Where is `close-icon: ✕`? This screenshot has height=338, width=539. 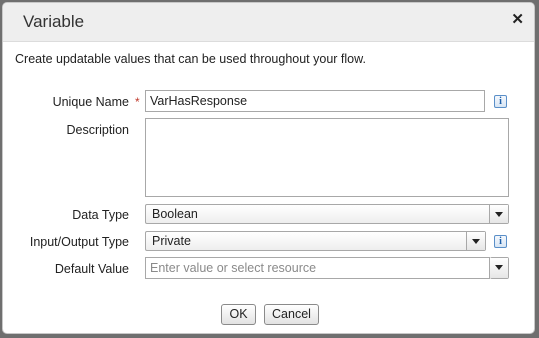 close-icon: ✕ is located at coordinates (517, 19).